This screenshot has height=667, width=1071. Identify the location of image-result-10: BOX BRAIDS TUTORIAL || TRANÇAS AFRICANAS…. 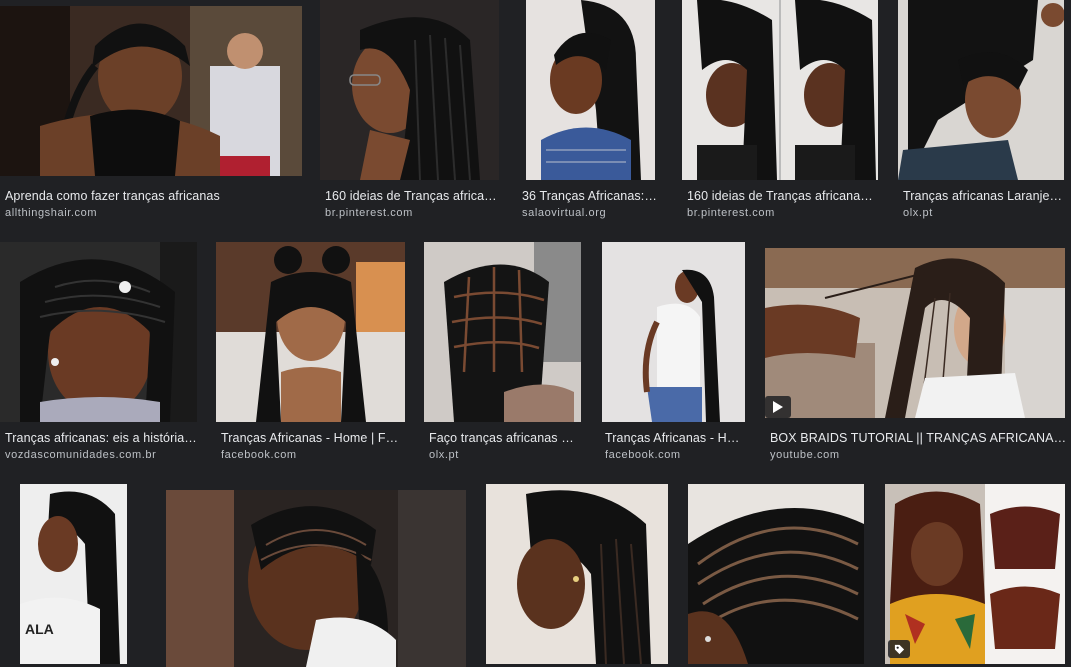
(918, 353).